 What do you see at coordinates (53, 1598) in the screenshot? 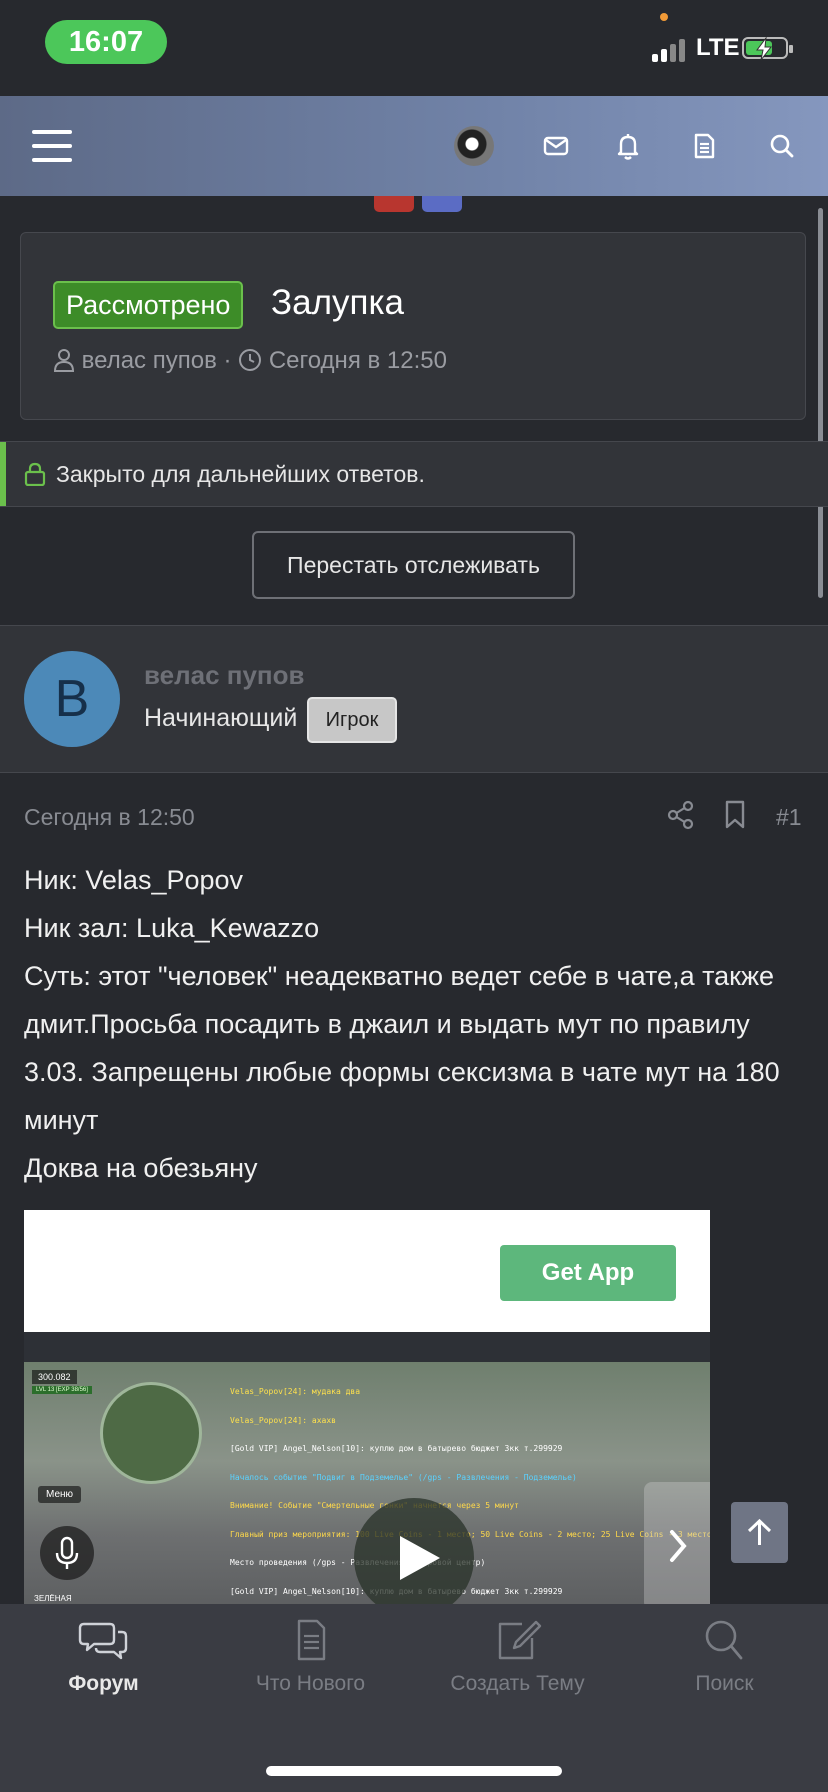
I see `game-zone-label: ЗЕЛЁНАЯ` at bounding box center [53, 1598].